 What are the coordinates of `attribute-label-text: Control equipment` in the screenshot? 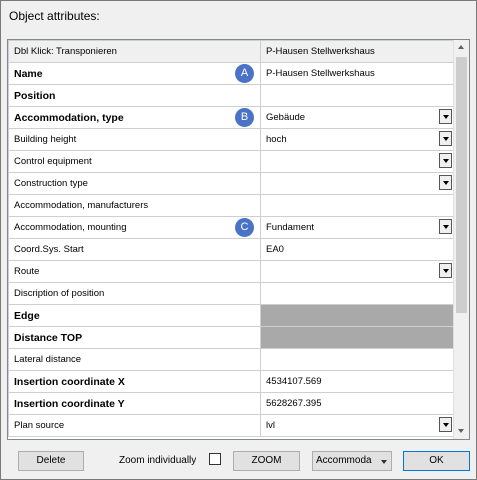 It's located at (53, 161).